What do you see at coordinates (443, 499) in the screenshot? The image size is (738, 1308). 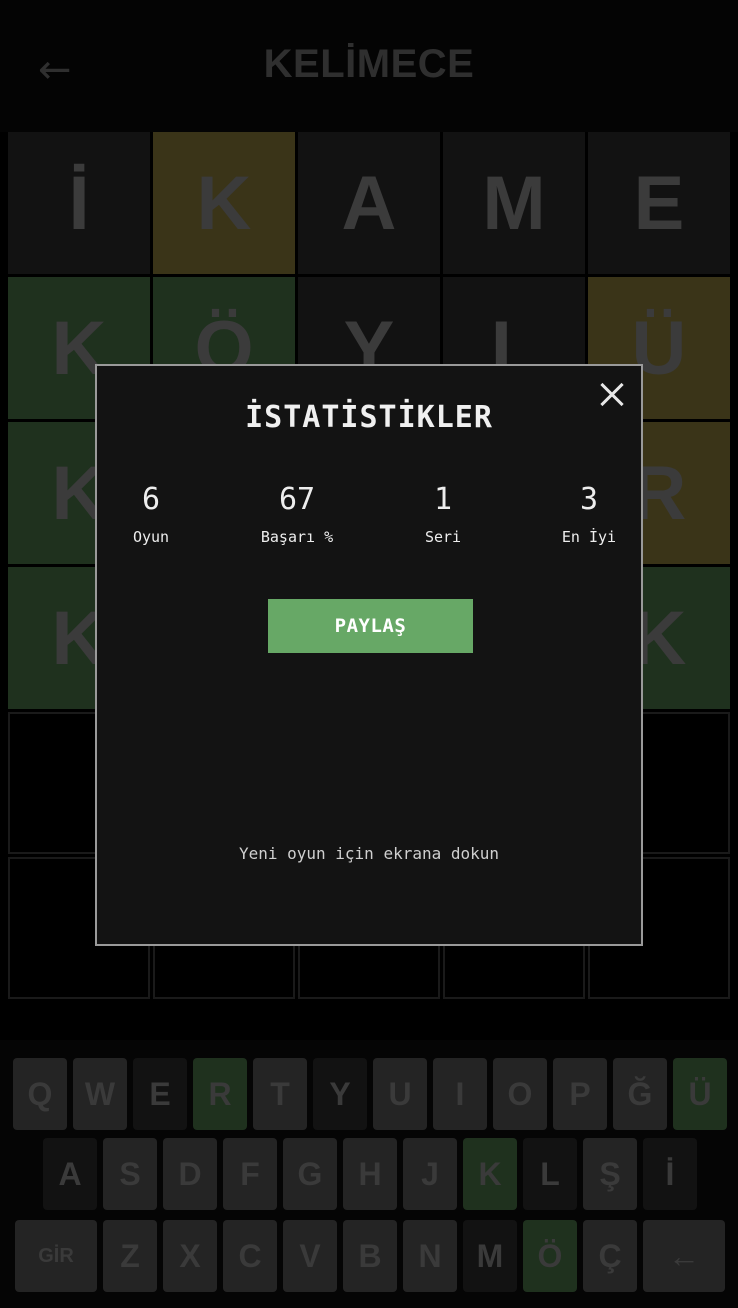 I see `stat-value: 1` at bounding box center [443, 499].